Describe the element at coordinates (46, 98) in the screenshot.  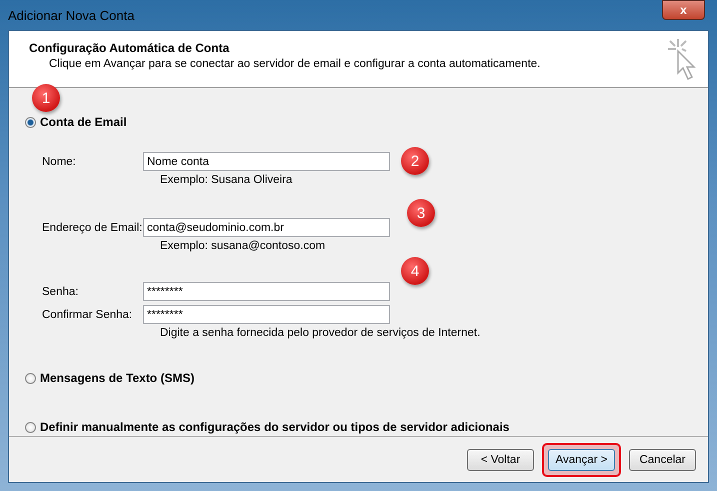
I see `step-marker: 1` at that location.